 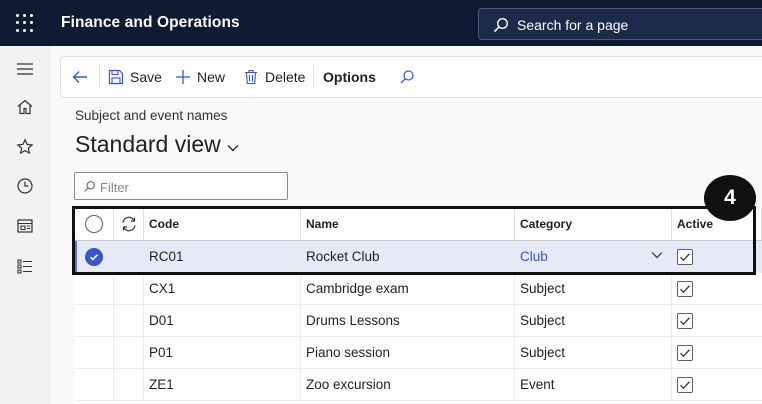 I want to click on view-selector: Standard view, so click(x=157, y=144).